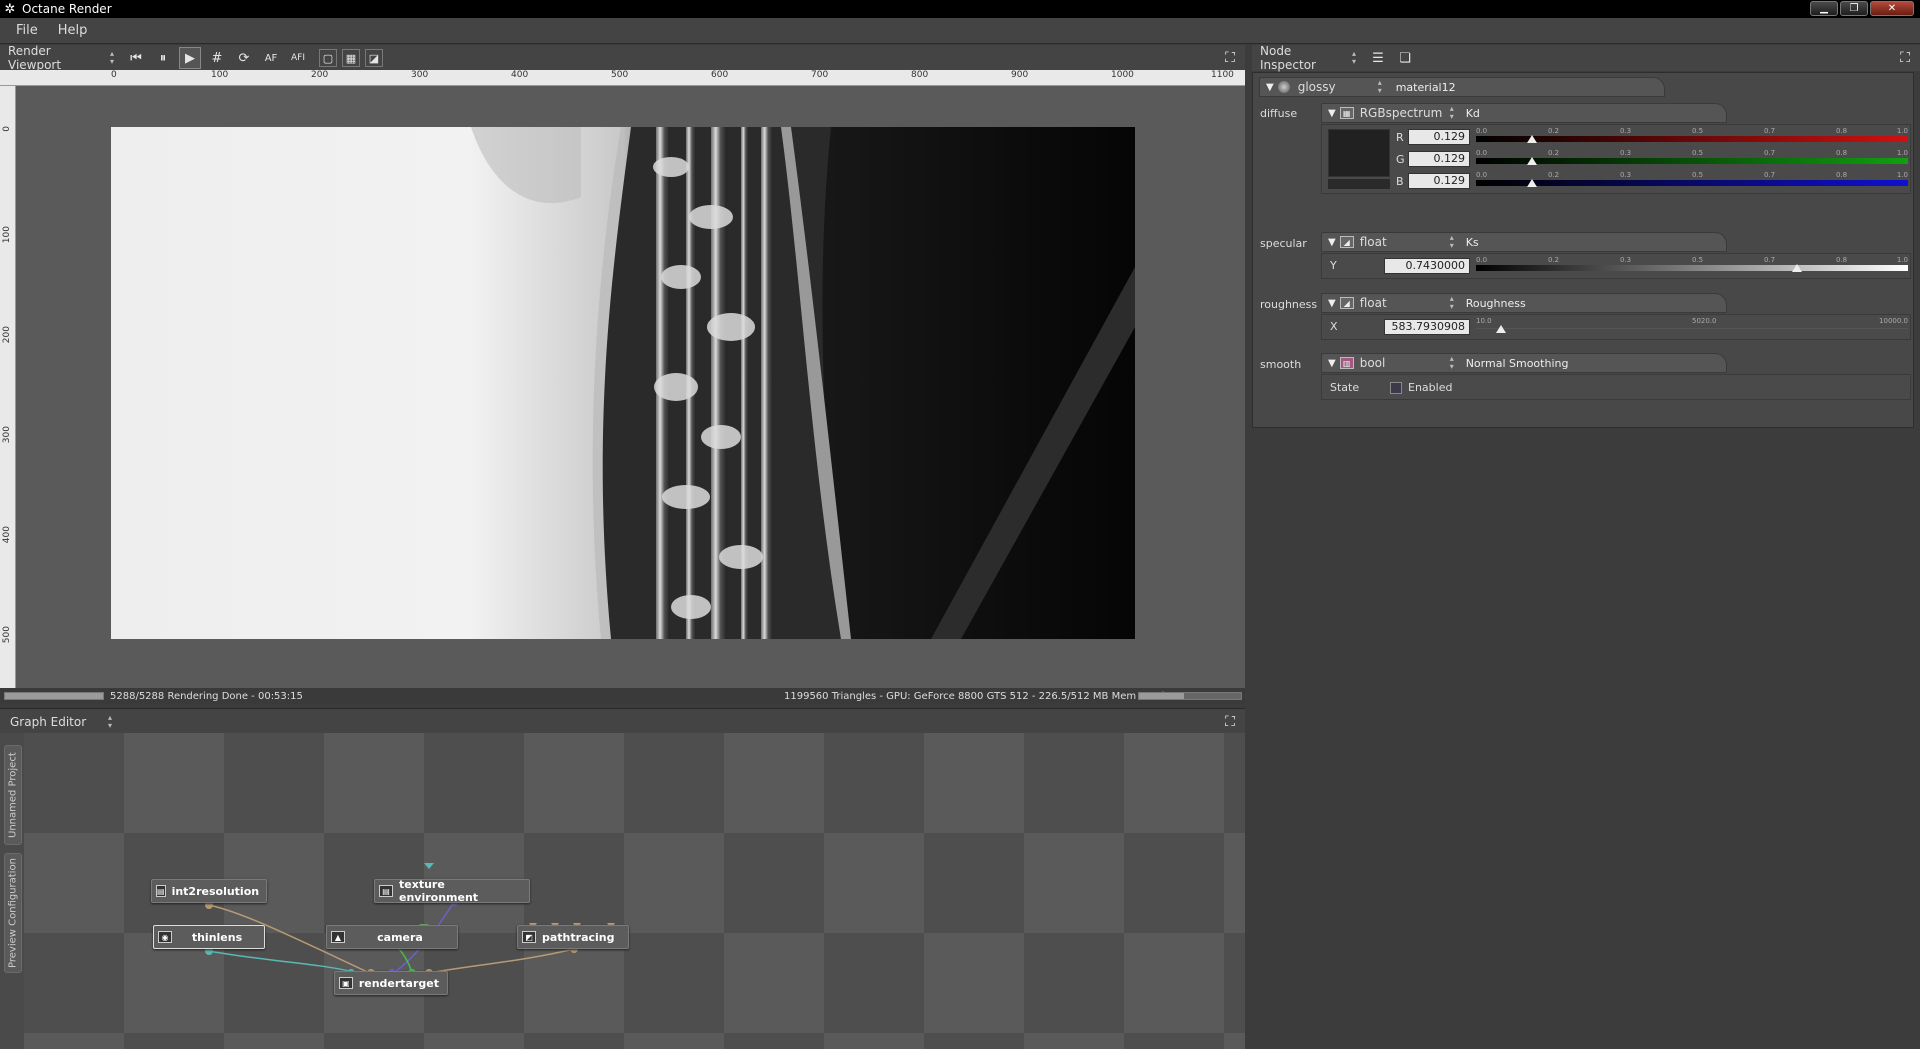 This screenshot has width=1920, height=1049. What do you see at coordinates (13, 795) in the screenshot?
I see `tab-unnamed-project: Unnamed Project` at bounding box center [13, 795].